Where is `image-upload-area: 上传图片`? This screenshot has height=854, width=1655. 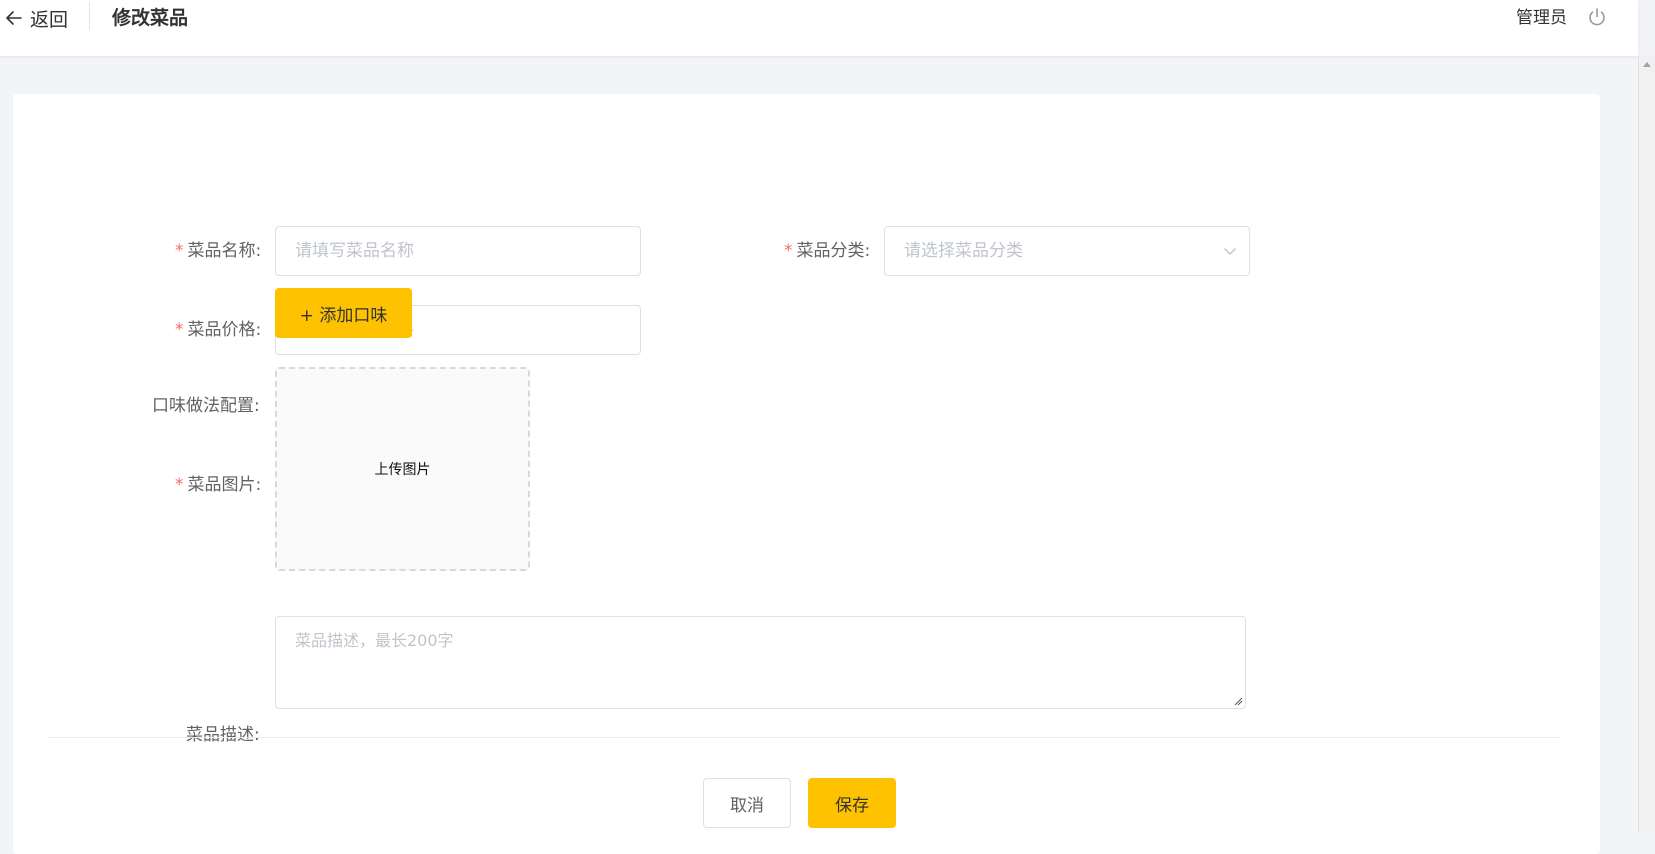 image-upload-area: 上传图片 is located at coordinates (402, 469).